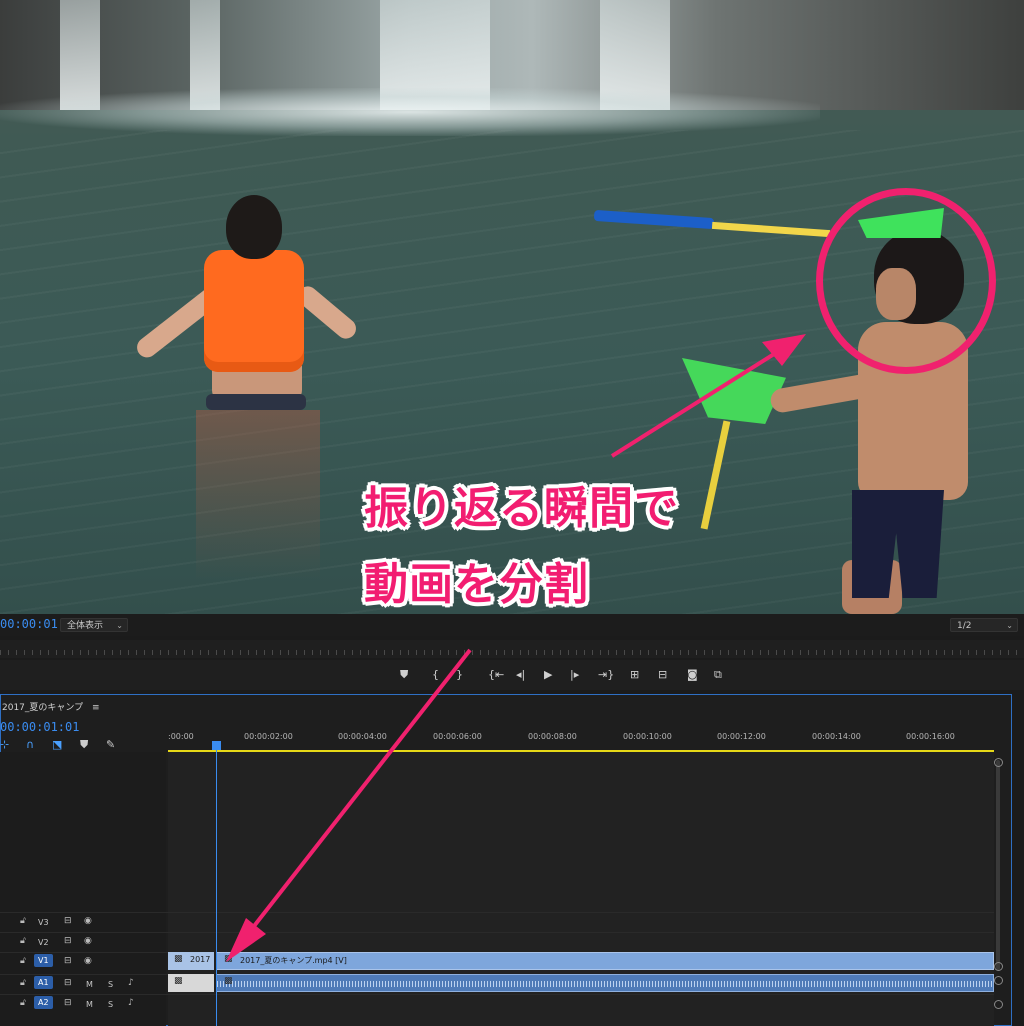 The image size is (1024, 1026). Describe the element at coordinates (43, 982) in the screenshot. I see `track-label-a1: A1` at that location.